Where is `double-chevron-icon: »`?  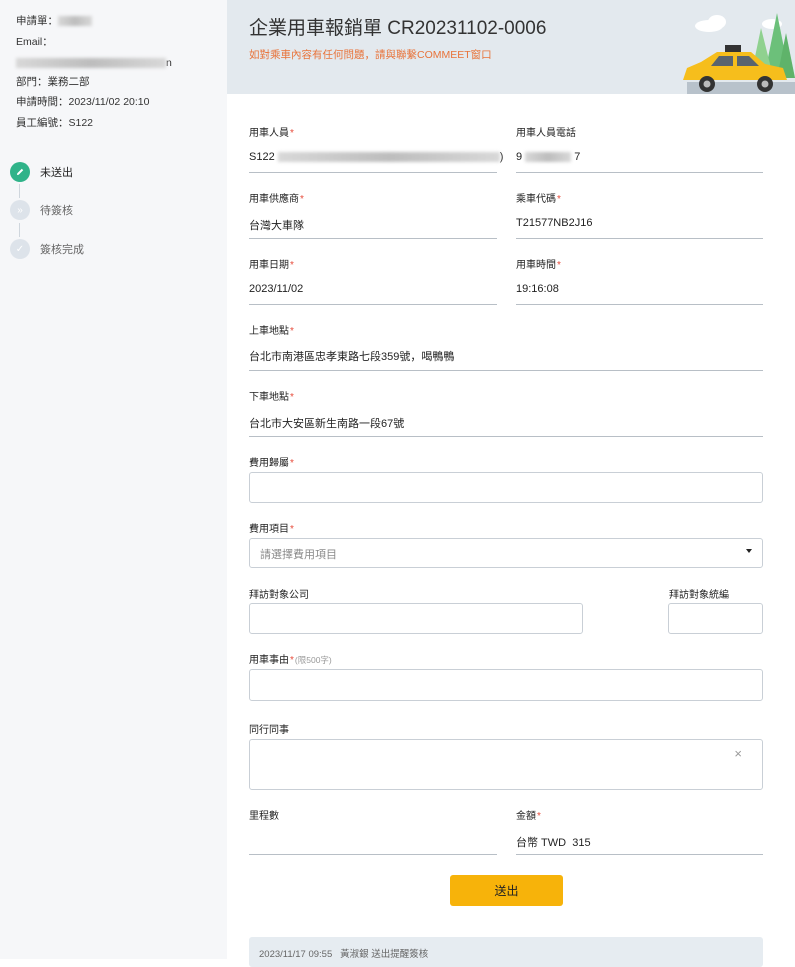 double-chevron-icon: » is located at coordinates (20, 210).